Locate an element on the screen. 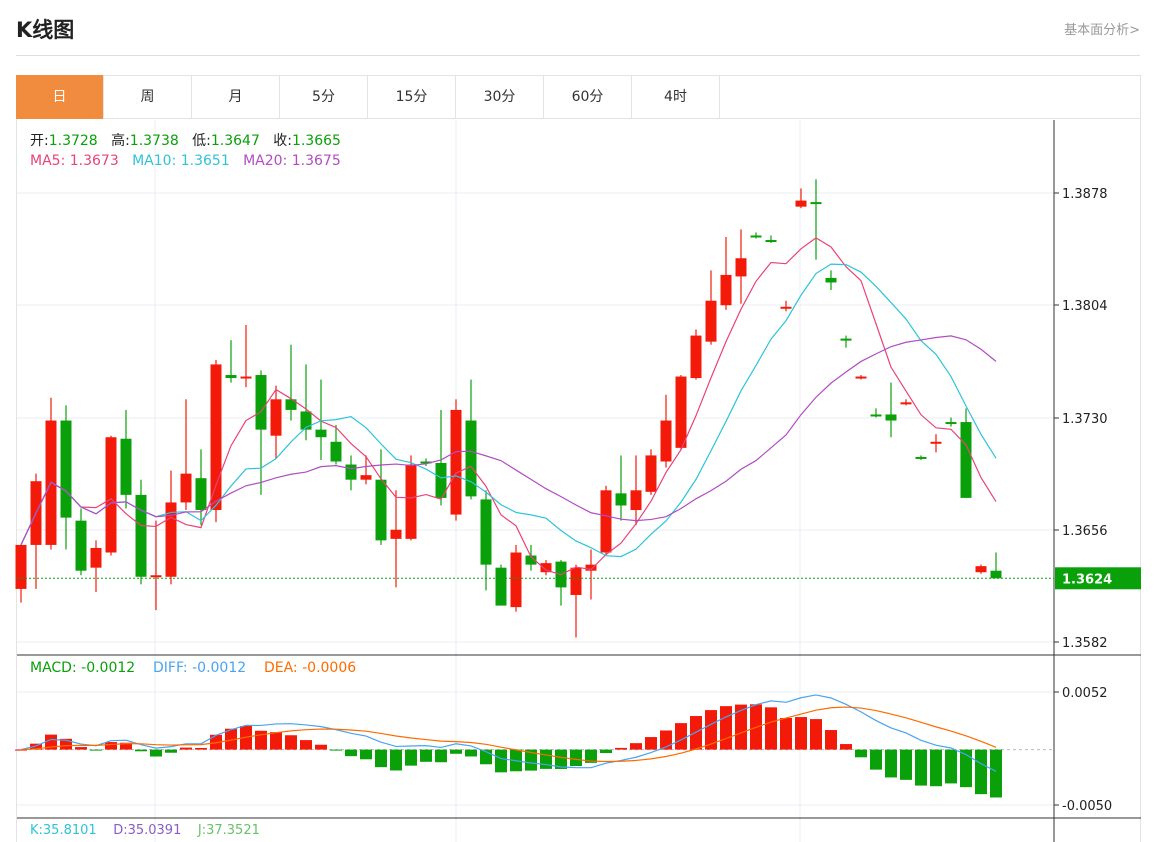 This screenshot has height=842, width=1170. kdj-legend: K:35.8101 D:35.0391 J:37.3521 is located at coordinates (145, 830).